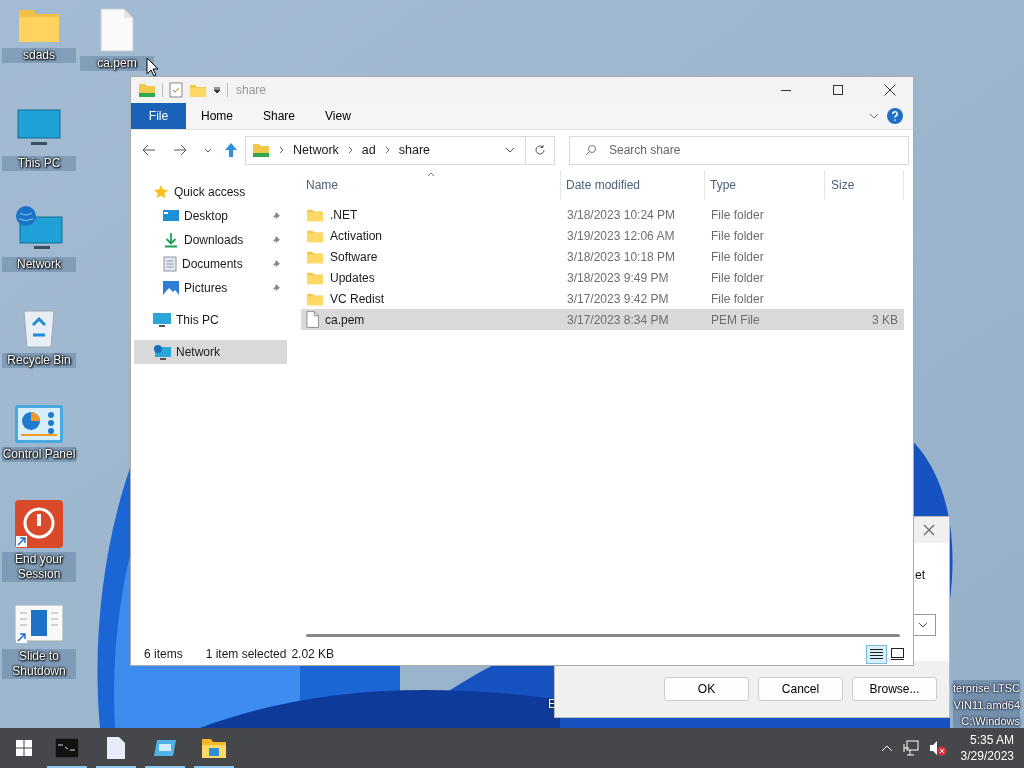 The width and height of the screenshot is (1024, 768). What do you see at coordinates (344, 214) in the screenshot?
I see `file-name: .NET` at bounding box center [344, 214].